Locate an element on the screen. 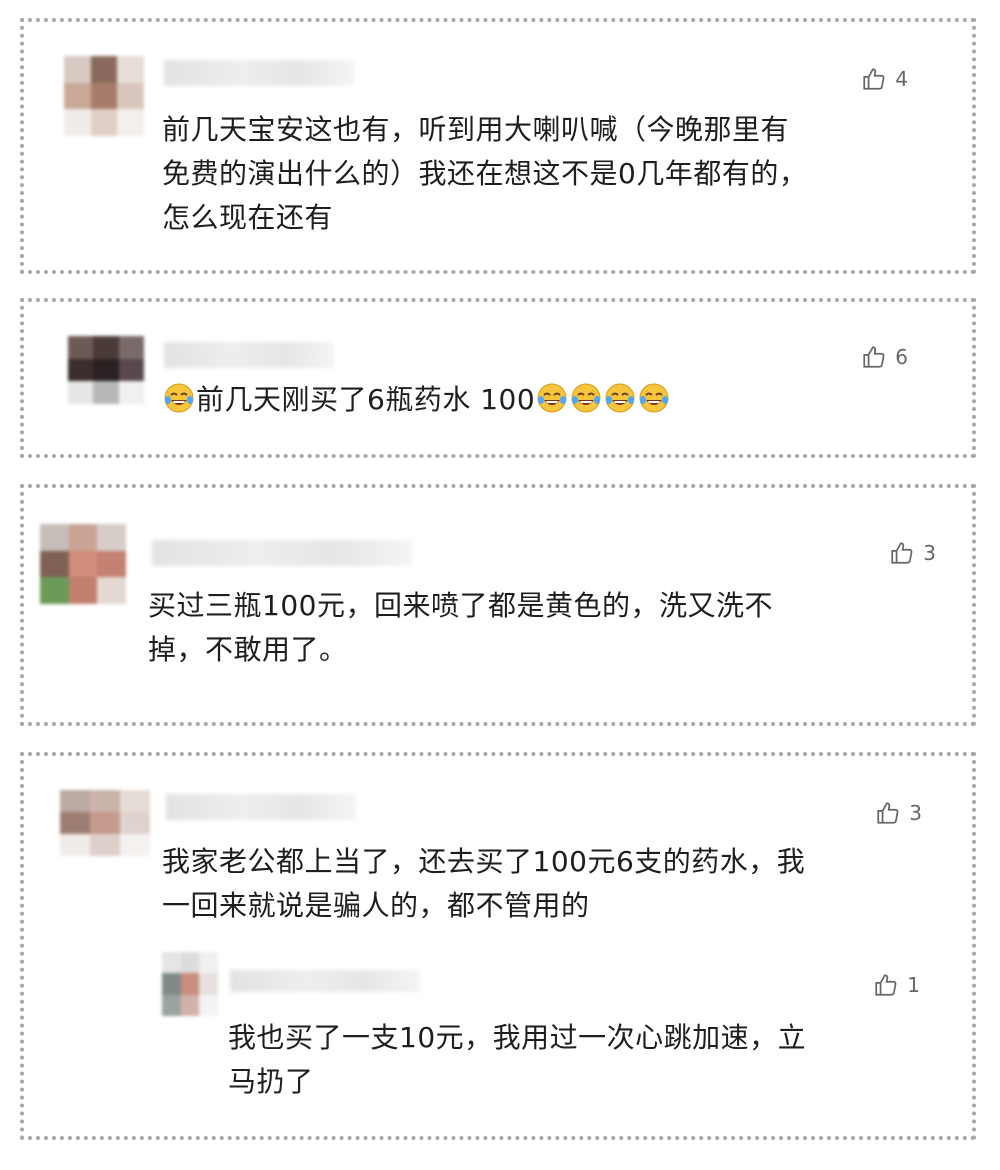 The width and height of the screenshot is (1000, 1170). like-count: 4 is located at coordinates (901, 79).